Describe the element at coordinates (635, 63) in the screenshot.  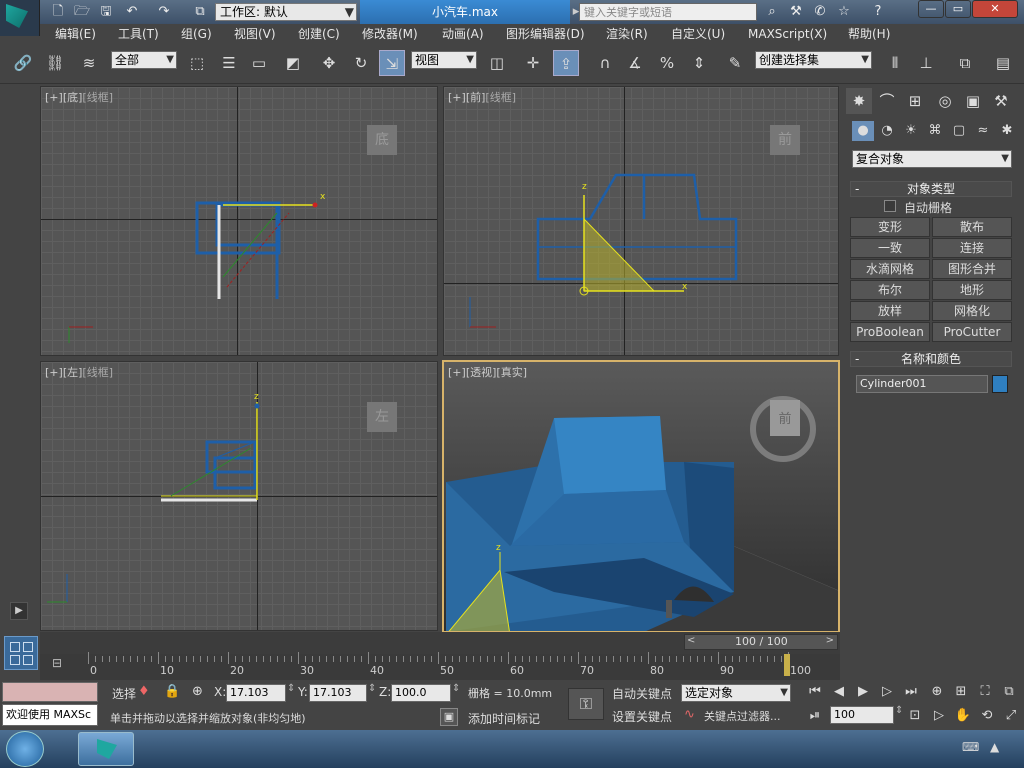
I see `angle-snap-icon: ∡` at that location.